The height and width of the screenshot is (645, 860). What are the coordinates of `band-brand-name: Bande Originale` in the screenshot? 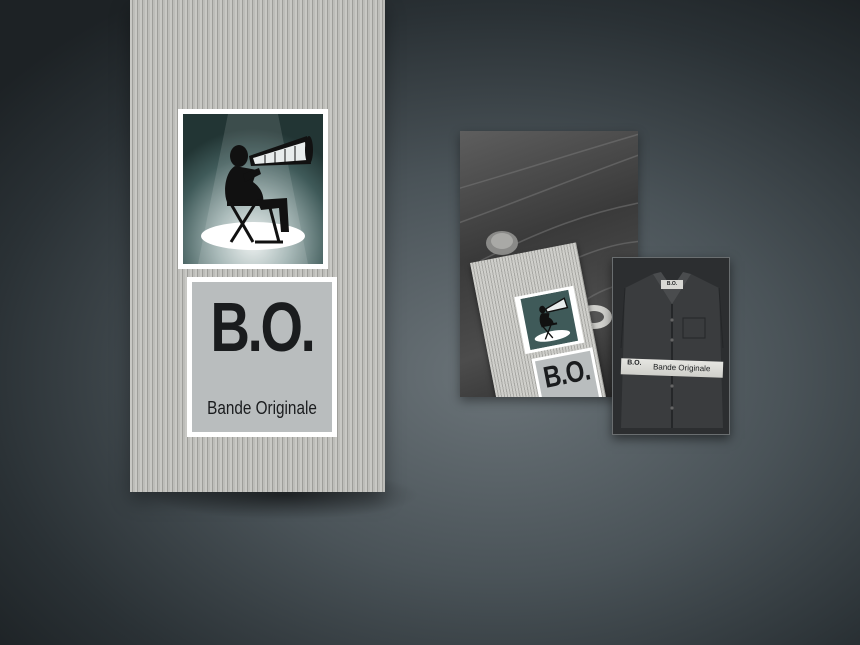 It's located at (681, 368).